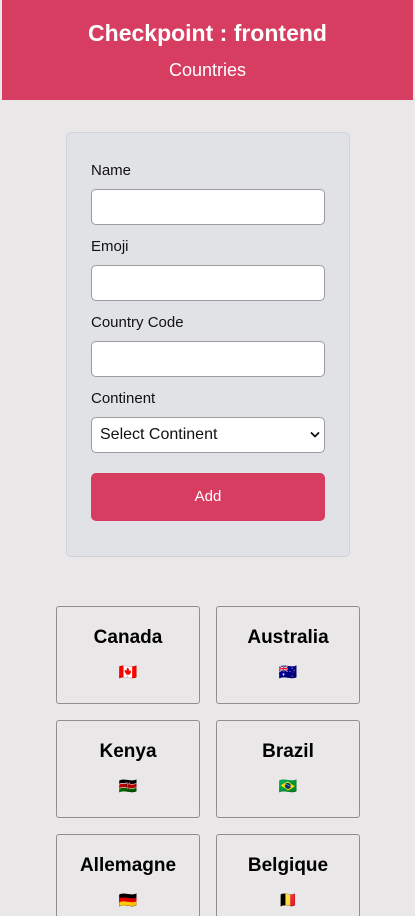  Describe the element at coordinates (208, 283) in the screenshot. I see `emoji-input` at that location.